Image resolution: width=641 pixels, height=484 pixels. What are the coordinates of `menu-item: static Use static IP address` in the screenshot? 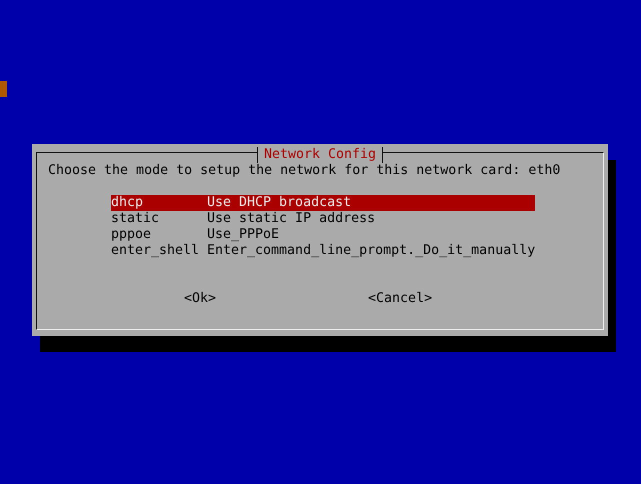 It's located at (323, 219).